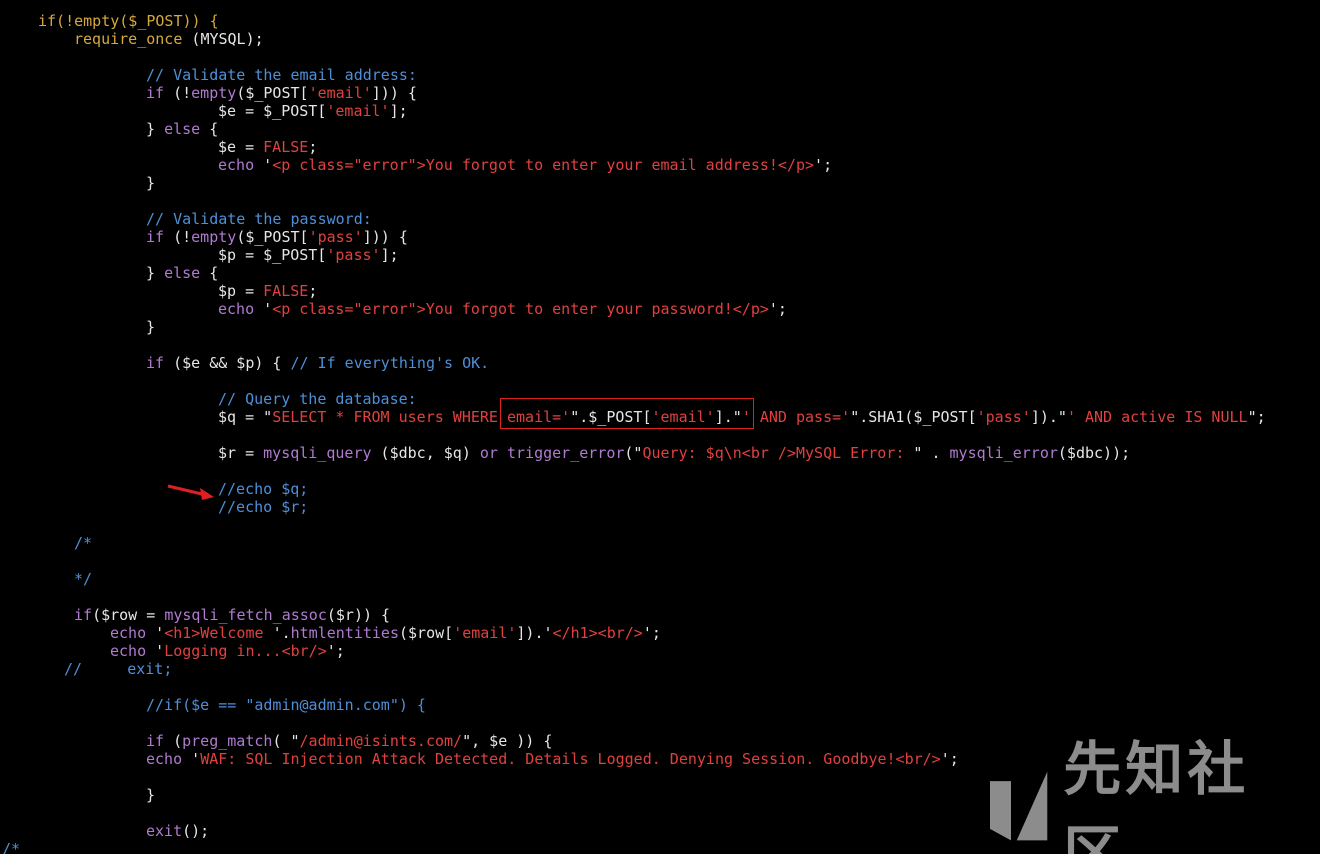  I want to click on code-token: ";, so click(1256, 417).